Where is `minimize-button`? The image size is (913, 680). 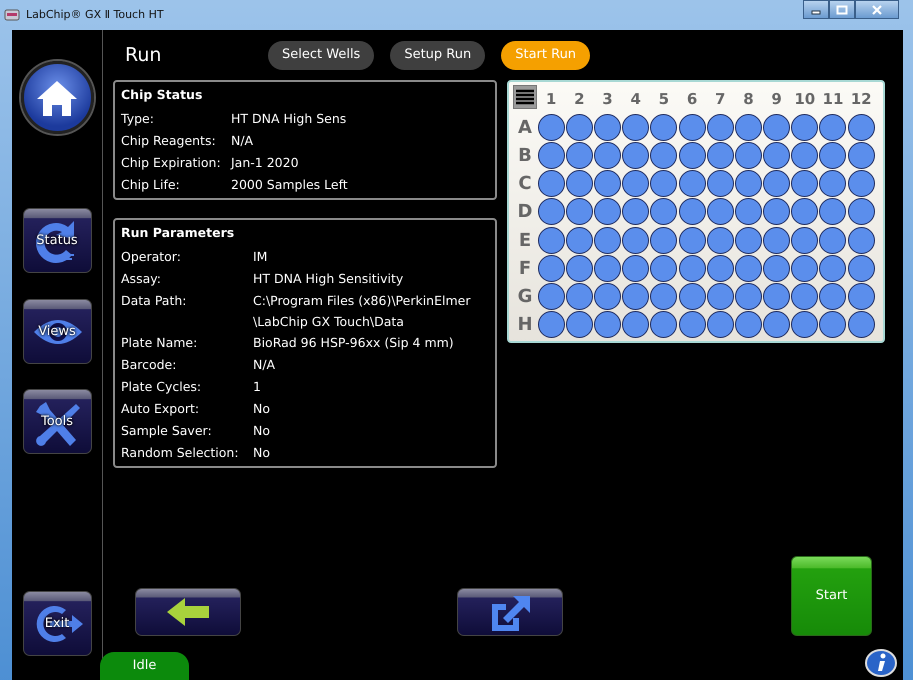 minimize-button is located at coordinates (816, 9).